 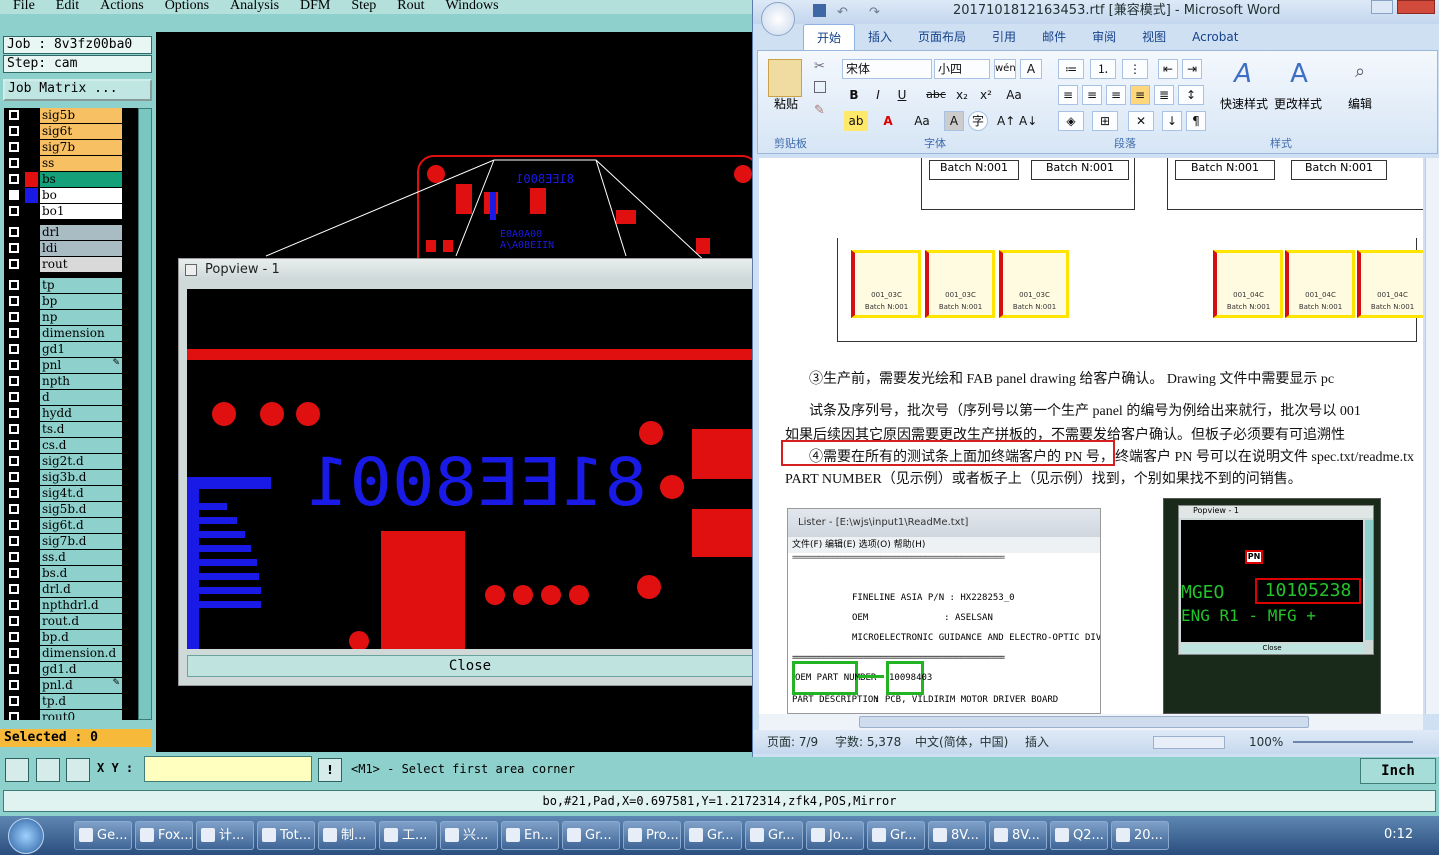 I want to click on layer-row: d, so click(x=71, y=397).